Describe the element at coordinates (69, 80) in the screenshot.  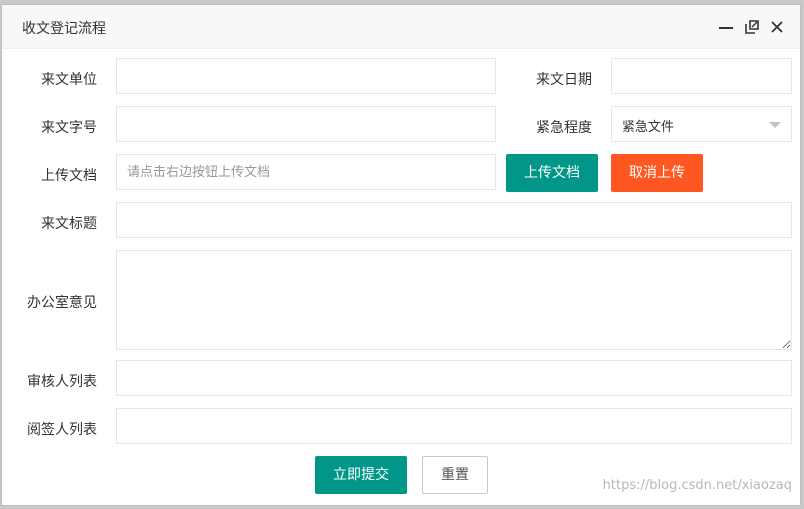
I see `source-unit-label: 来文单位` at that location.